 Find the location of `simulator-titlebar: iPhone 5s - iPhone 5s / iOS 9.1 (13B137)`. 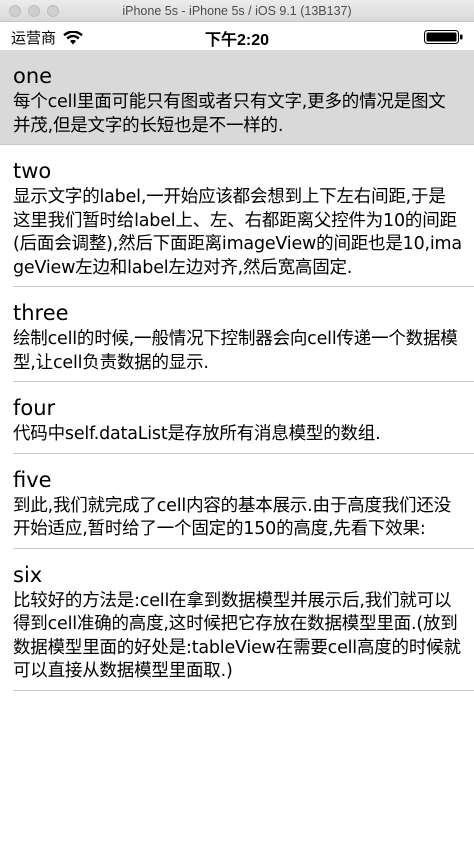

simulator-titlebar: iPhone 5s - iPhone 5s / iOS 9.1 (13B137) is located at coordinates (237, 11).